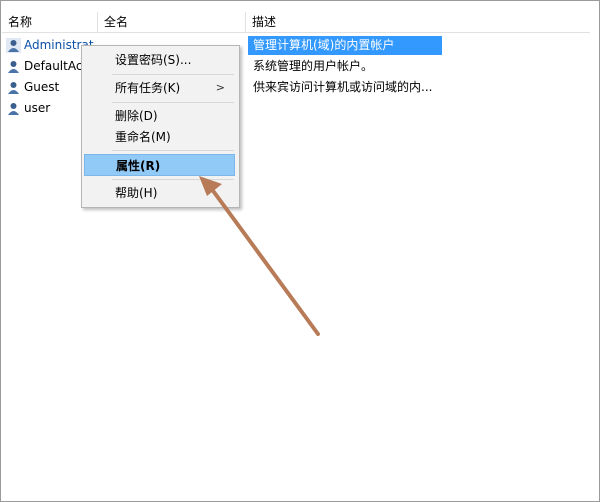 This screenshot has width=600, height=502. What do you see at coordinates (259, 256) in the screenshot?
I see `annotation-arrow-icon` at bounding box center [259, 256].